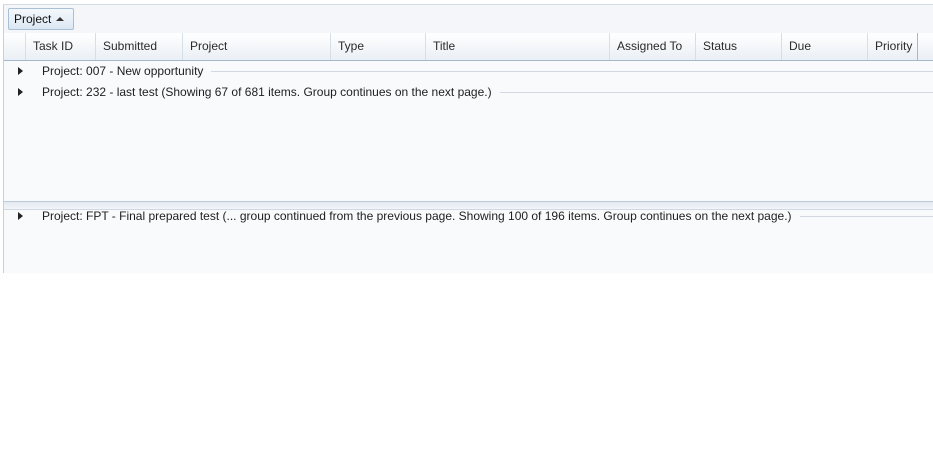 The image size is (933, 451). What do you see at coordinates (825, 46) in the screenshot?
I see `column-header-due: Due` at bounding box center [825, 46].